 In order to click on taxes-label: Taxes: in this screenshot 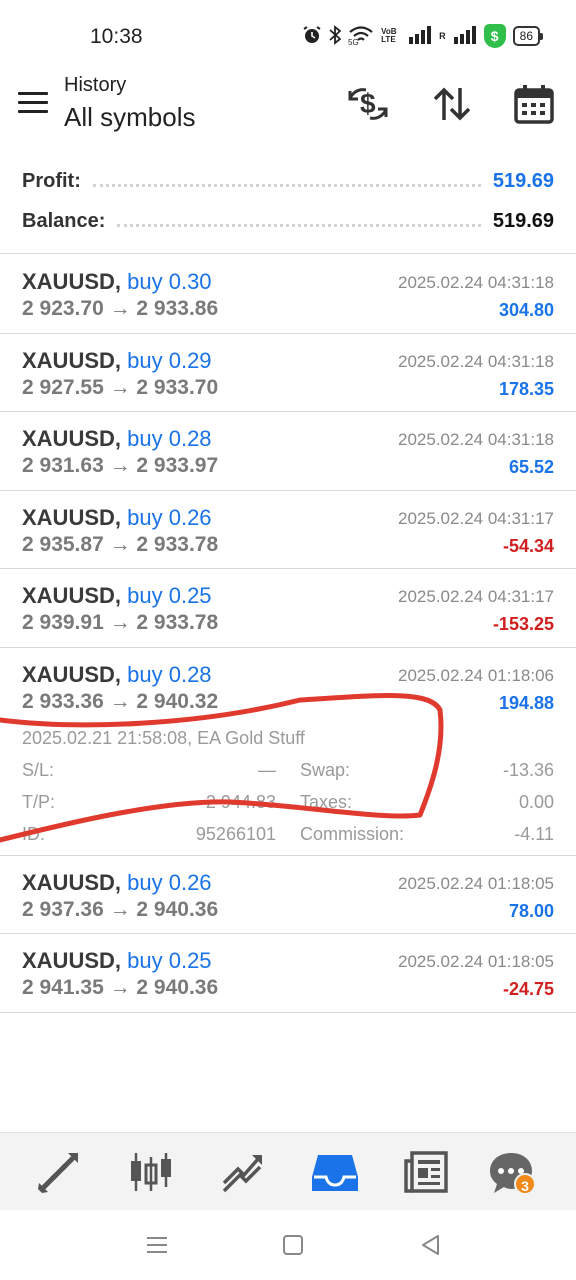, I will do `click(326, 801)`.